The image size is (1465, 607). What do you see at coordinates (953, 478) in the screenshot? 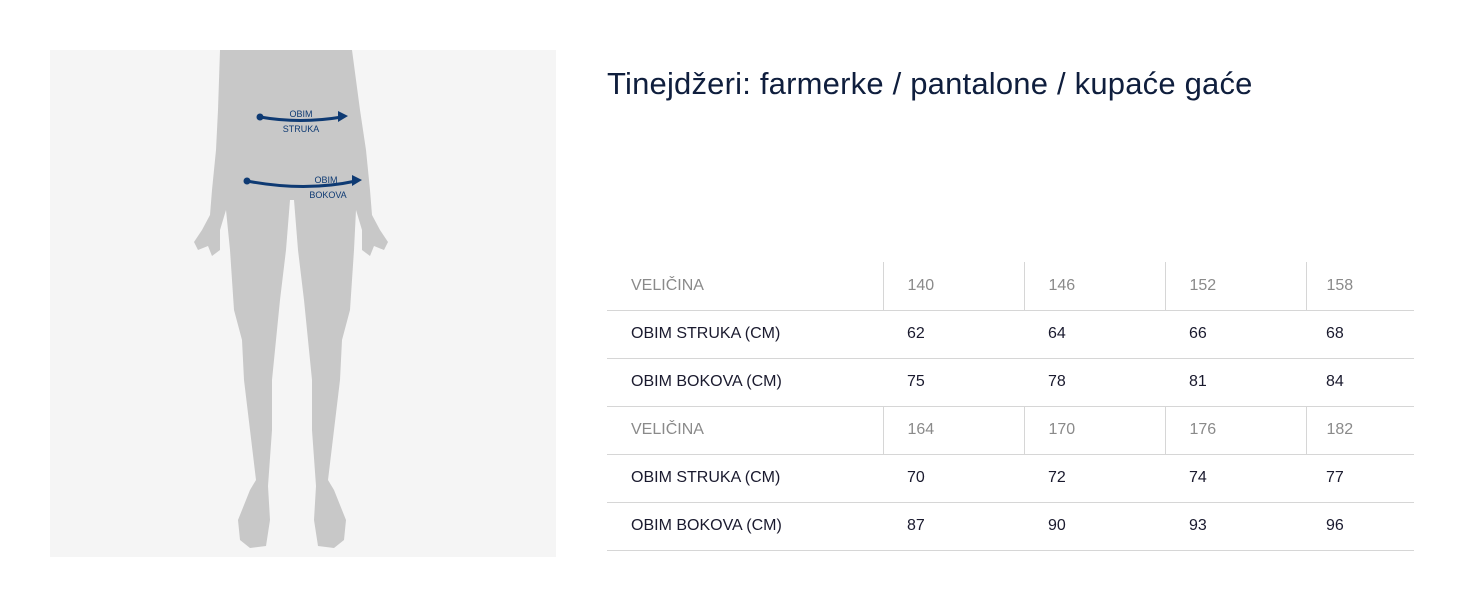
I see `value-cell: 70` at bounding box center [953, 478].